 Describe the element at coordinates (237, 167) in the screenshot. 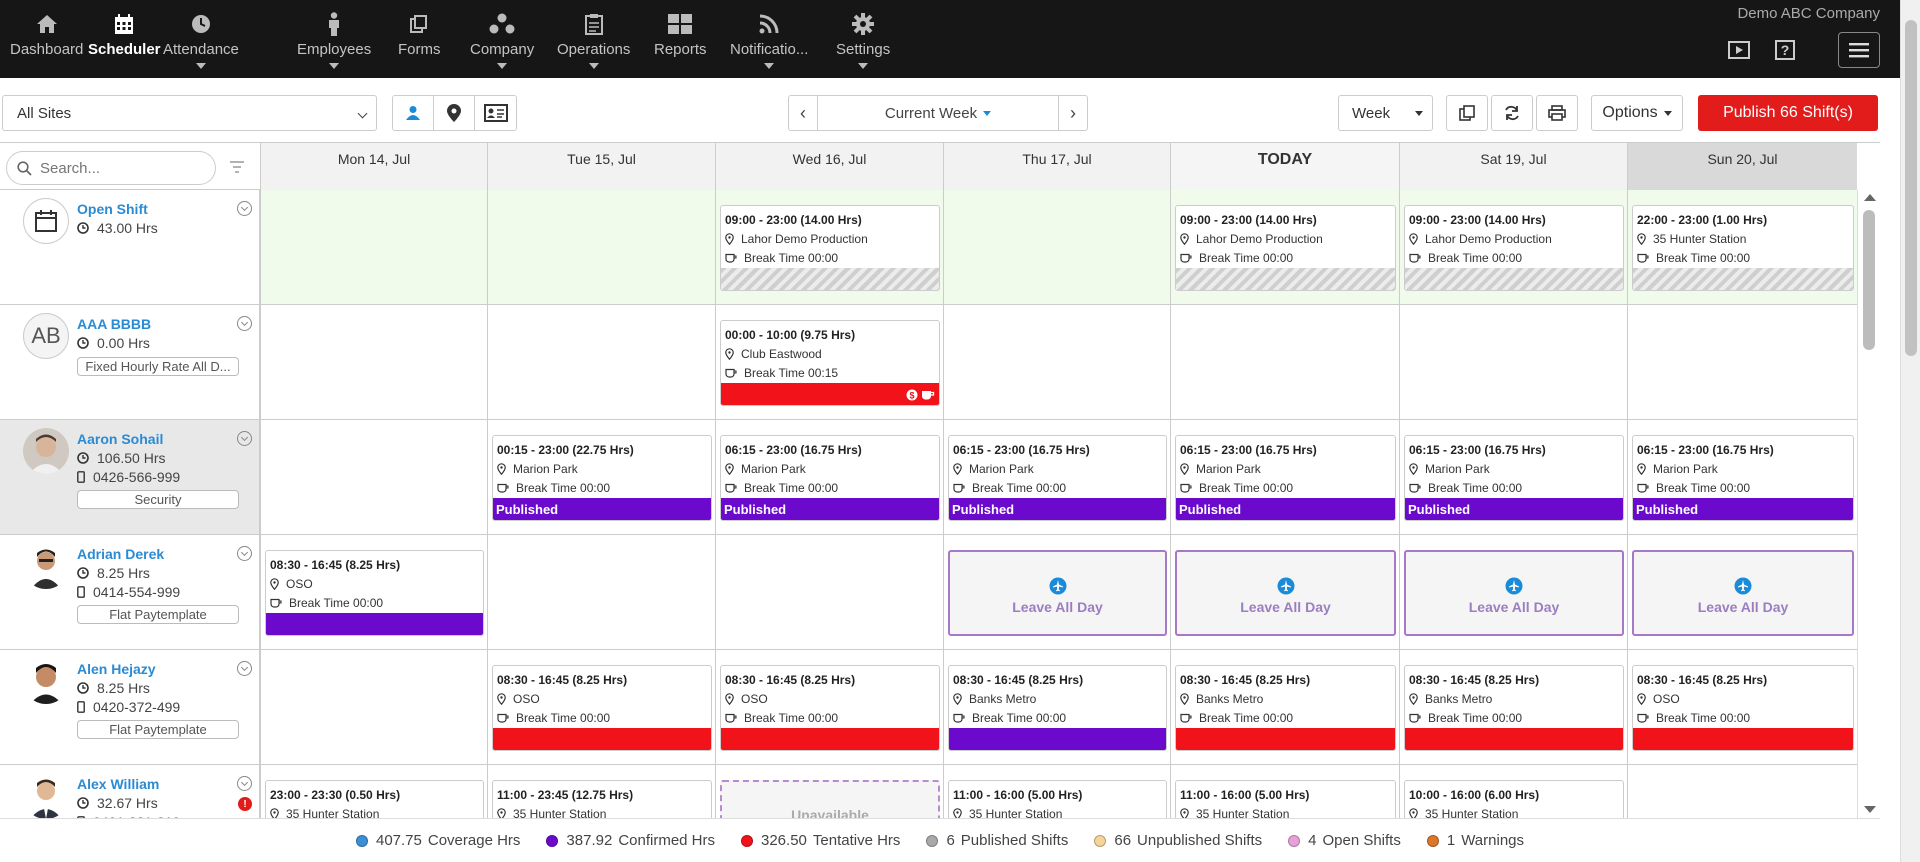

I see `filter-icon` at that location.